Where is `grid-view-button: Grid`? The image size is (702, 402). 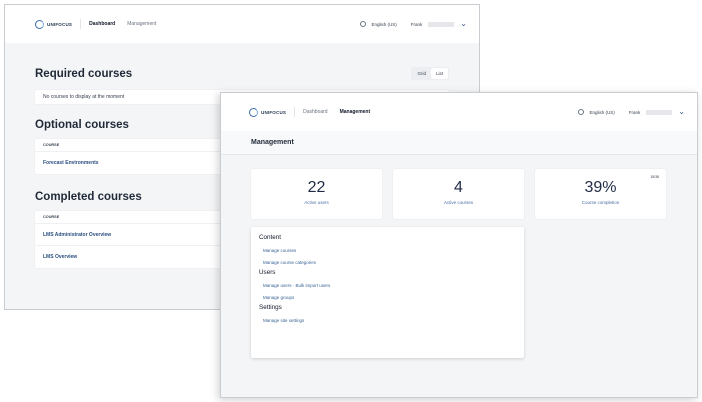
grid-view-button: Grid is located at coordinates (421, 73).